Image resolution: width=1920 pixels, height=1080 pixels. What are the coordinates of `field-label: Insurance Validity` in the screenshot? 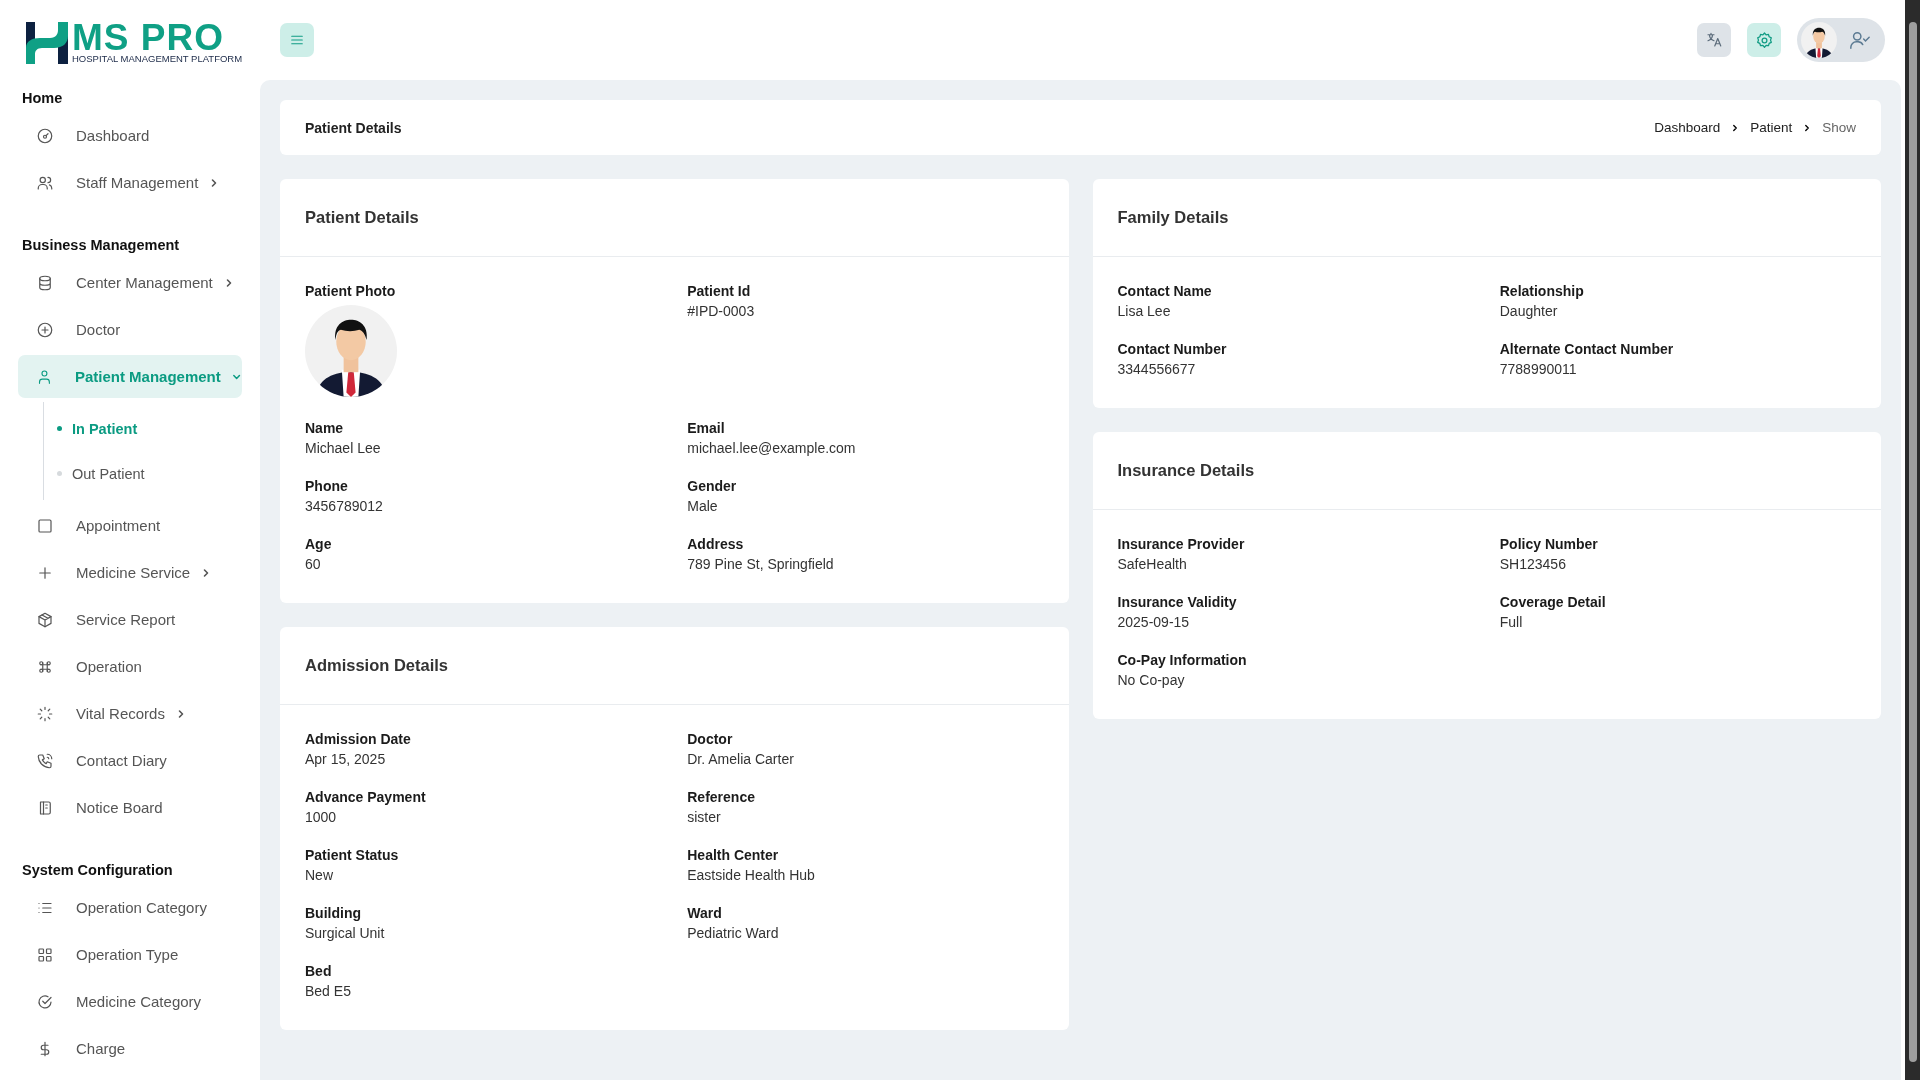 It's located at (1177, 602).